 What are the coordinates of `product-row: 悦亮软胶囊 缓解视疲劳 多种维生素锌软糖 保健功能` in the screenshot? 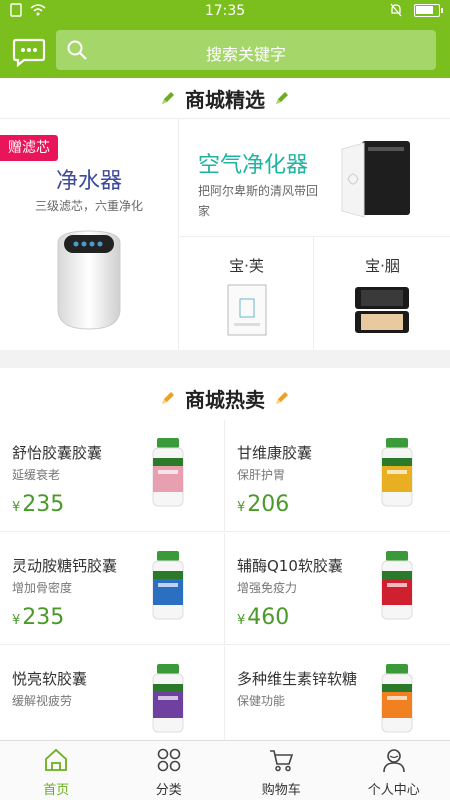 It's located at (225, 693).